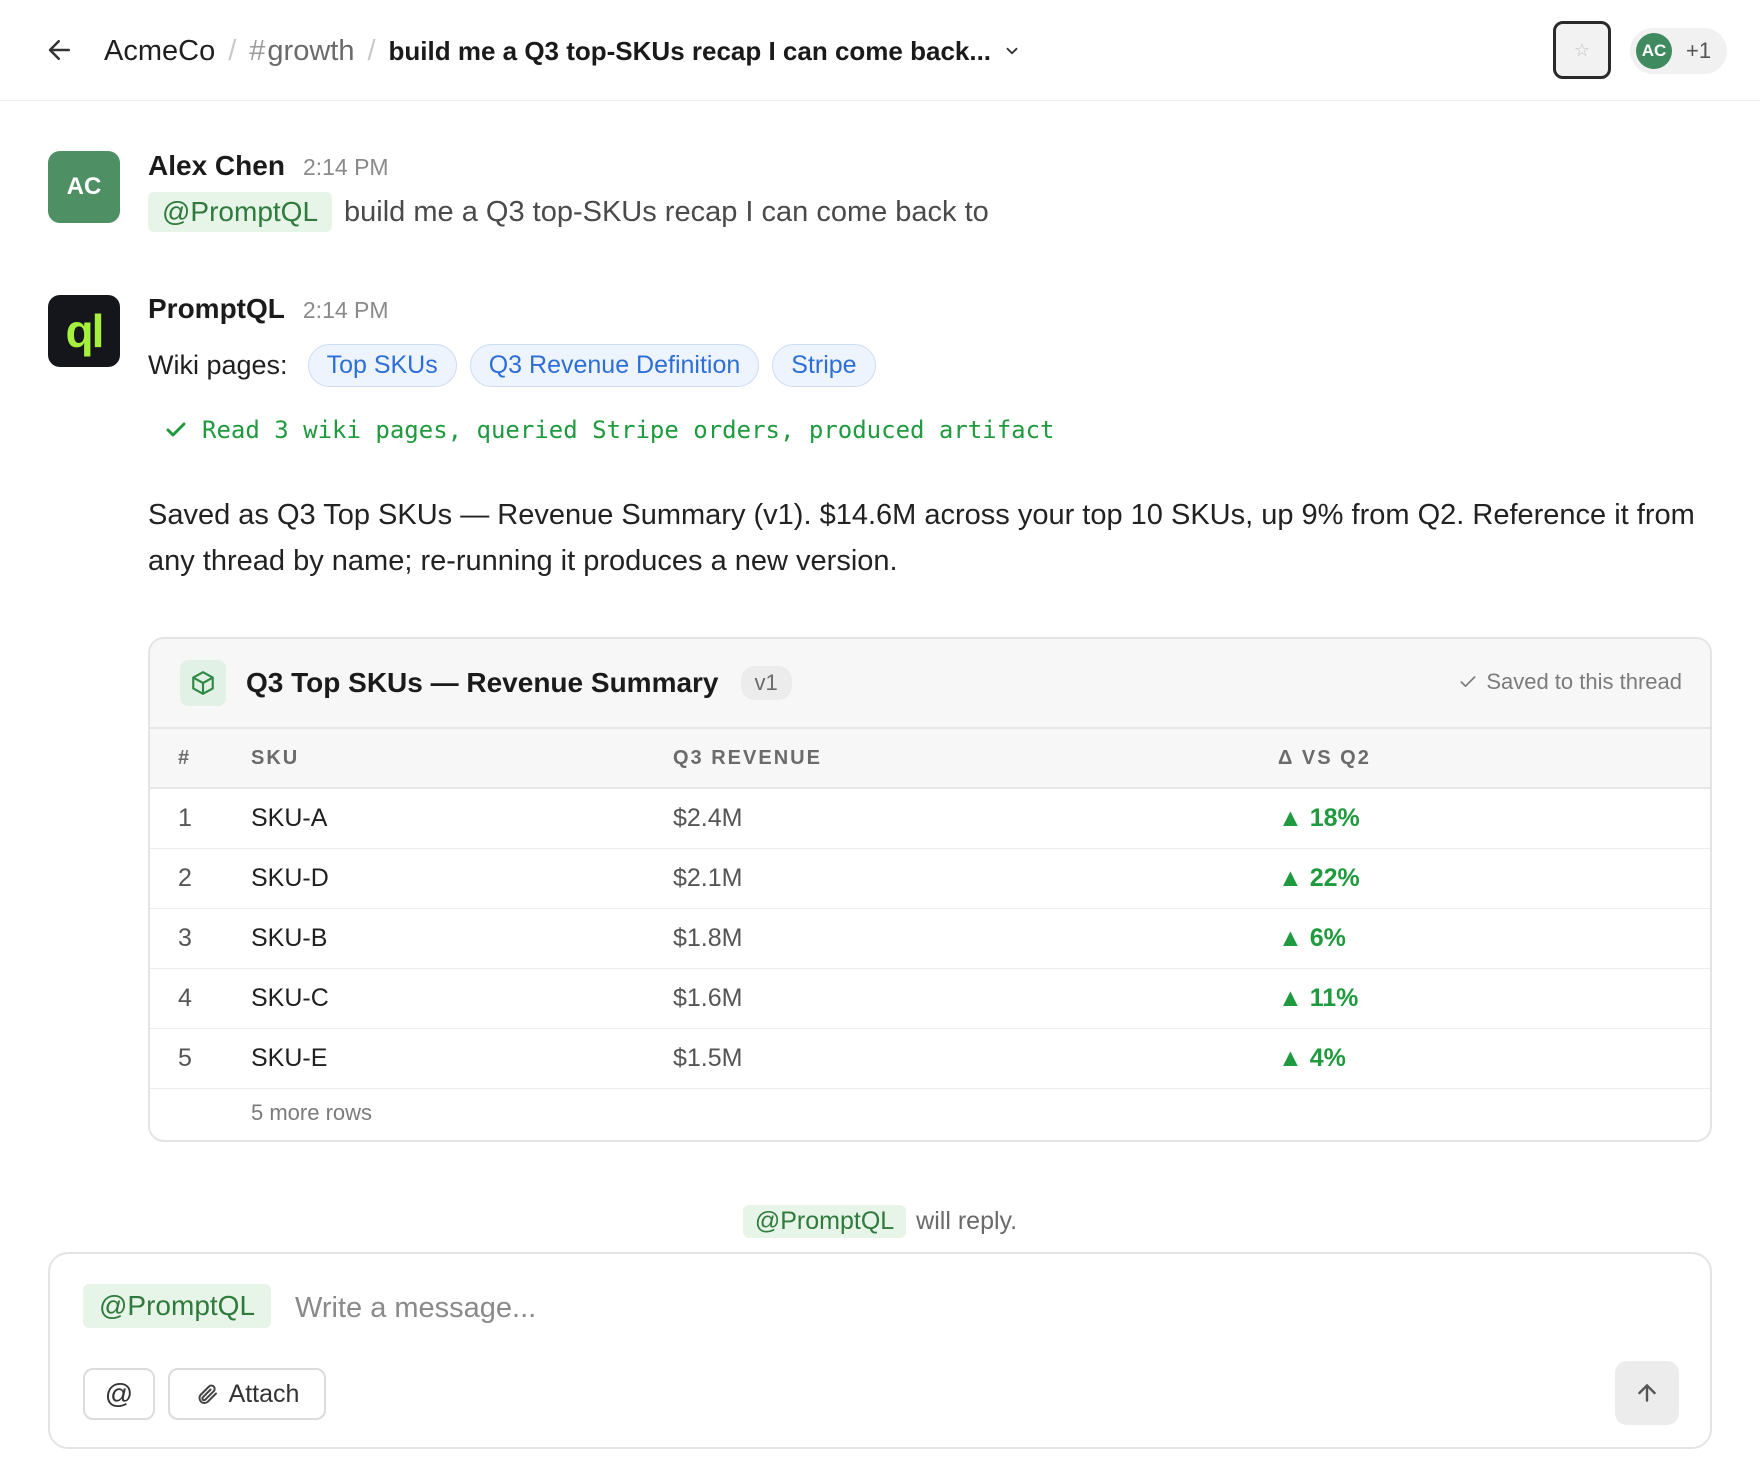 The image size is (1760, 1480). I want to click on send-button, so click(1647, 1393).